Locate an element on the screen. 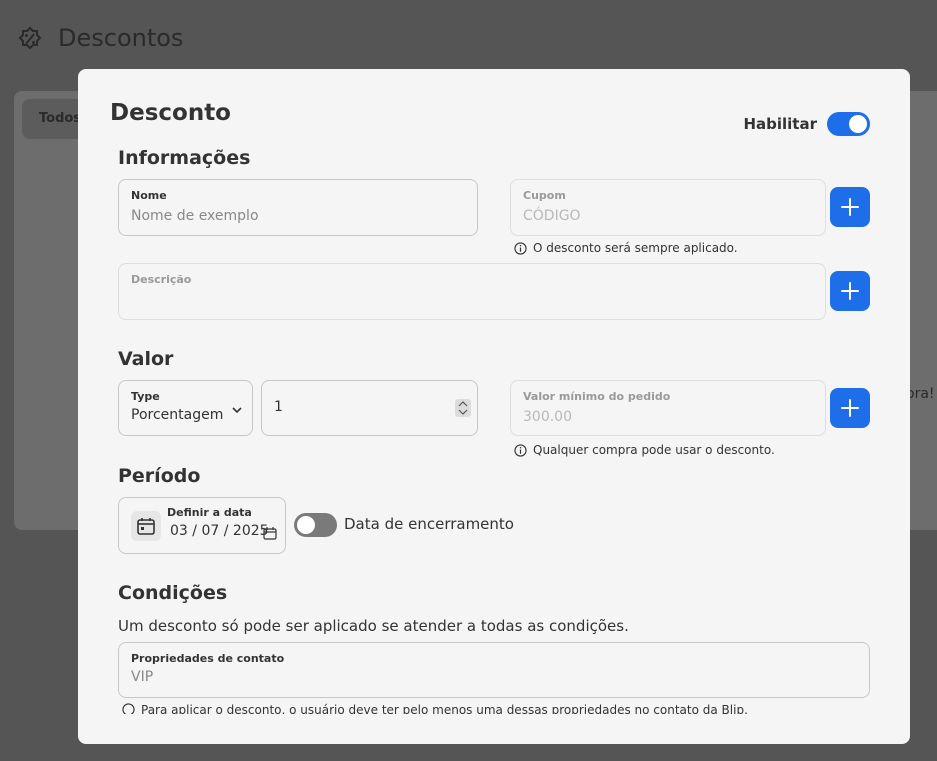 The image size is (937, 761). amount-value: 1 is located at coordinates (278, 407).